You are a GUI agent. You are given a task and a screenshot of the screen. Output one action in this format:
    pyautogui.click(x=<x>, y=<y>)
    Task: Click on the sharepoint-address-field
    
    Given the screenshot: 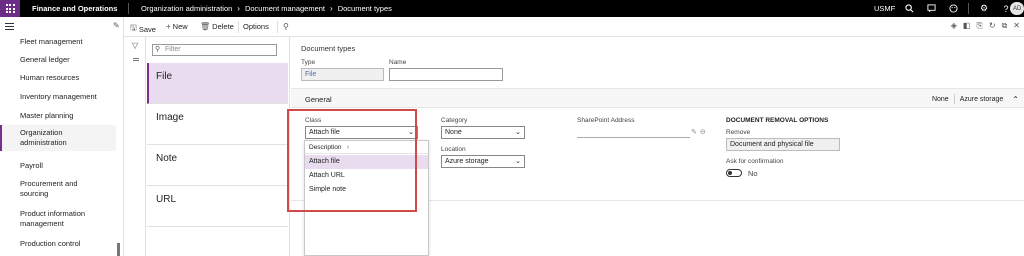 What is the action you would take?
    pyautogui.click(x=633, y=132)
    